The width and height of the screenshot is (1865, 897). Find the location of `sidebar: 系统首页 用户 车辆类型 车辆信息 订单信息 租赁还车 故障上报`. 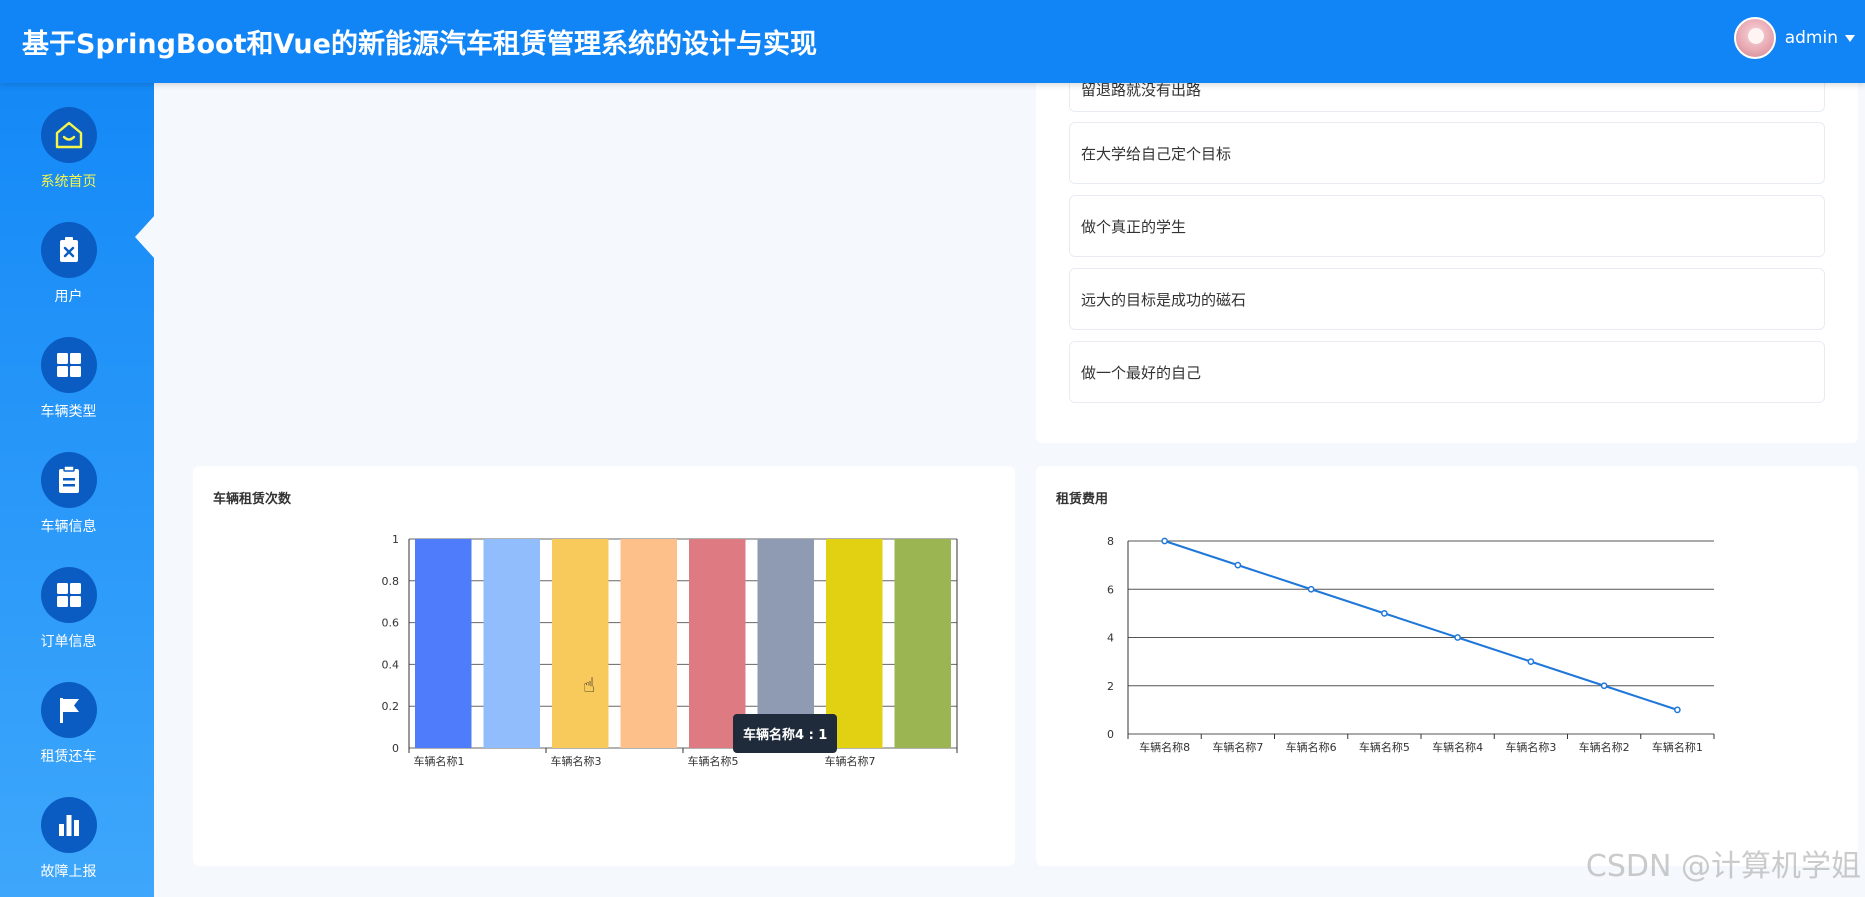

sidebar: 系统首页 用户 车辆类型 车辆信息 订单信息 租赁还车 故障上报 is located at coordinates (77, 490).